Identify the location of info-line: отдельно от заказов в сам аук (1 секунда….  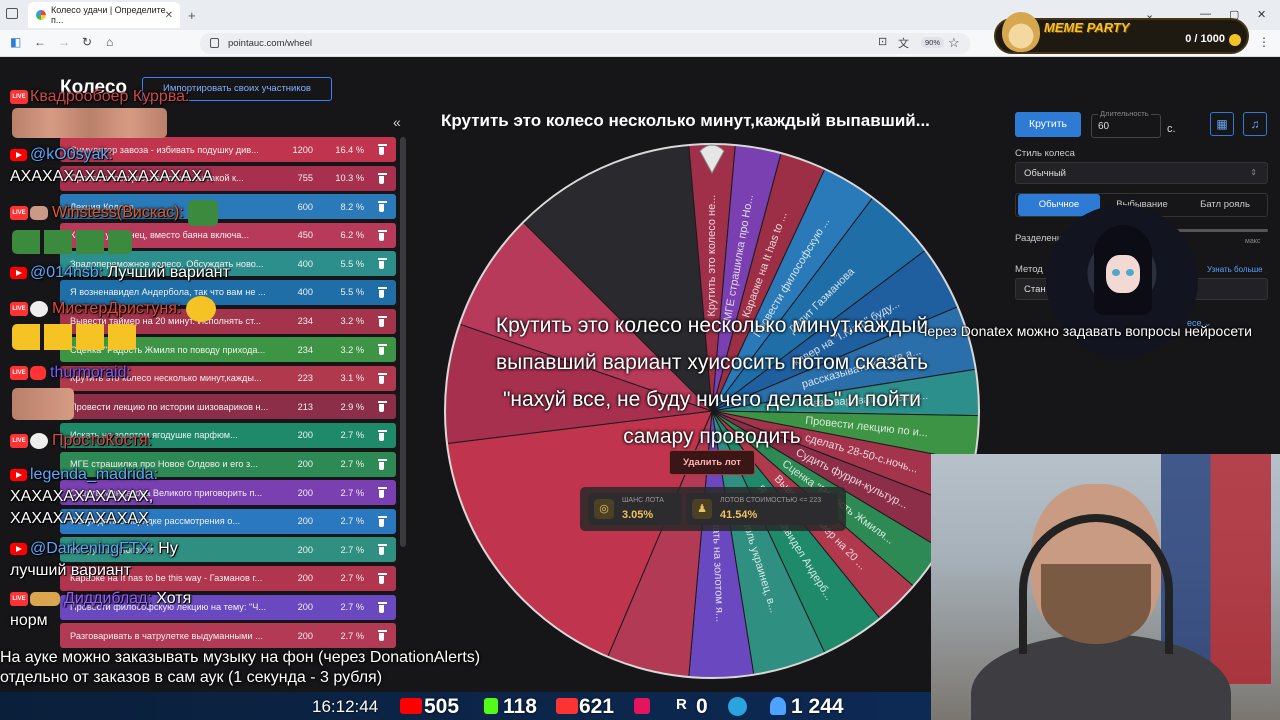
(191, 677).